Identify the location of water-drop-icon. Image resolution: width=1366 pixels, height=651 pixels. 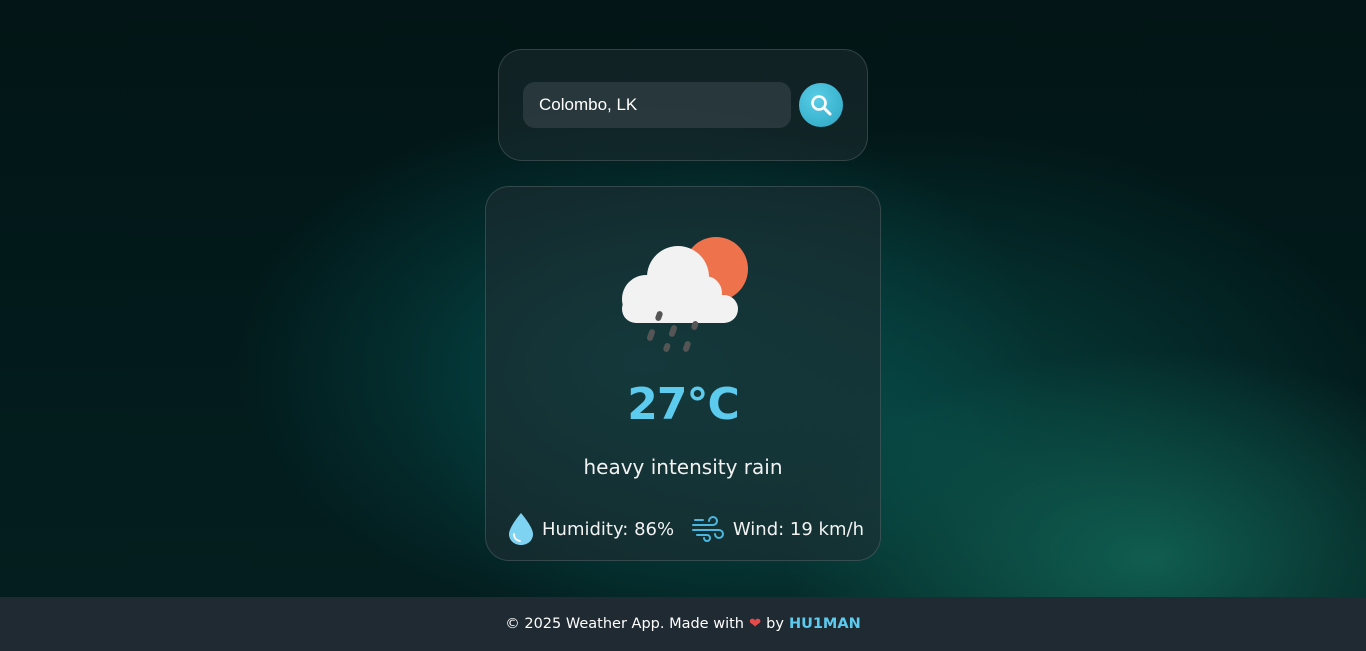
(521, 529).